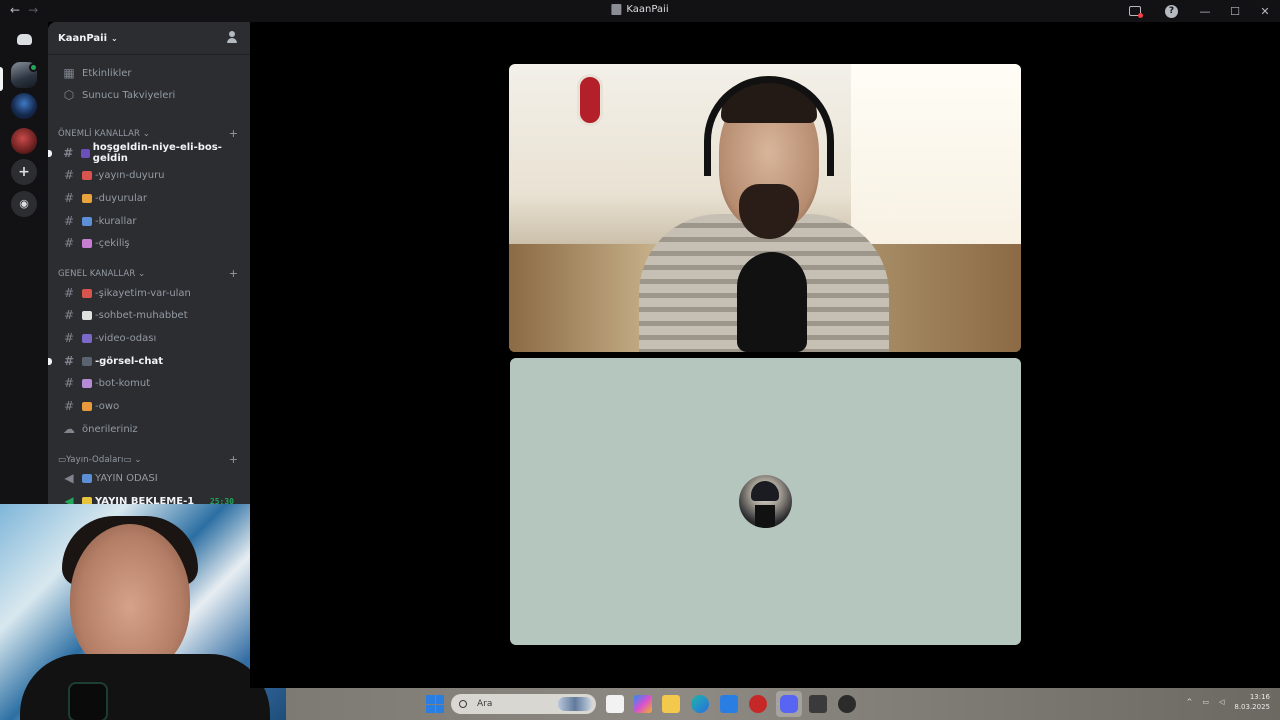  What do you see at coordinates (615, 704) in the screenshot?
I see `task-view-icon` at bounding box center [615, 704].